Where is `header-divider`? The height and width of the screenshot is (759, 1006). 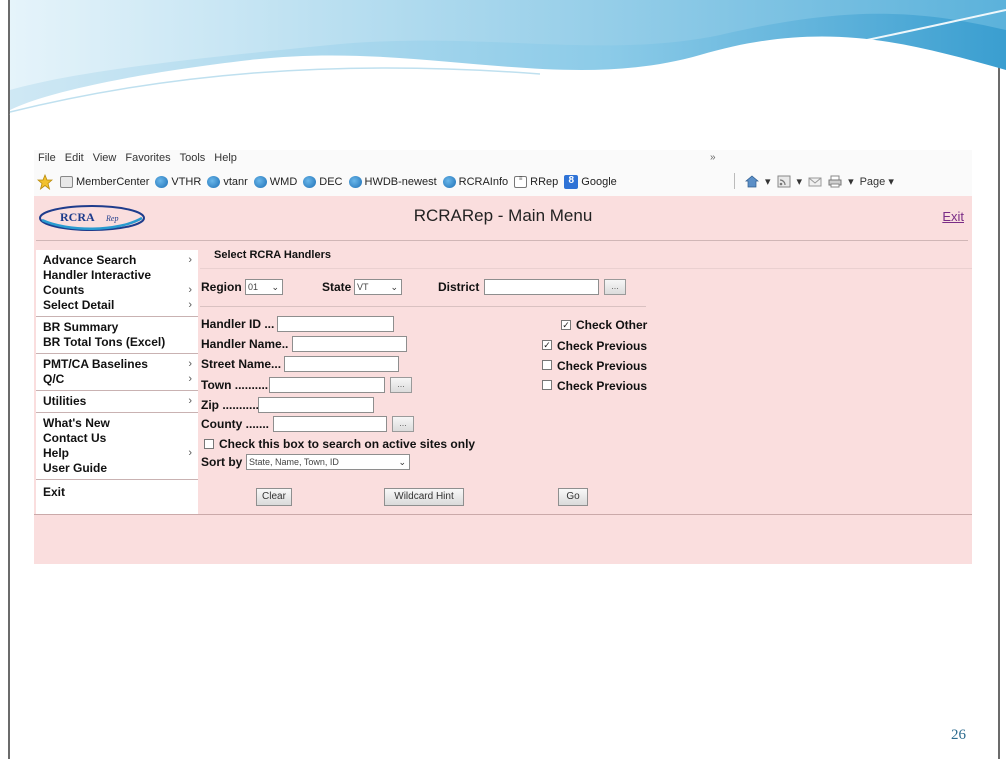
header-divider is located at coordinates (502, 240).